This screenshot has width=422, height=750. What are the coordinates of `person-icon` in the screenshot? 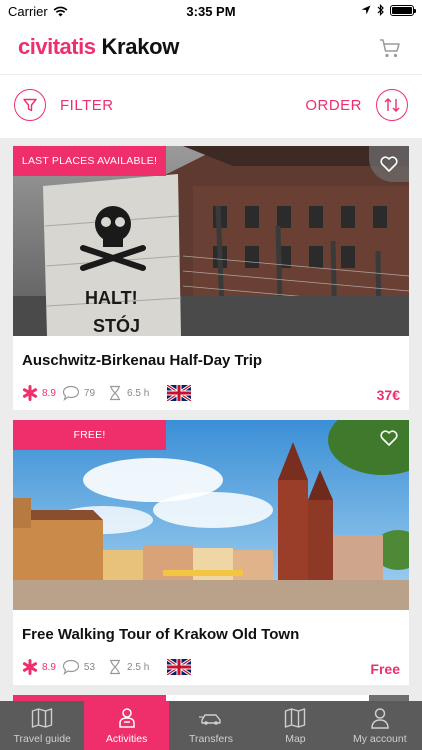 It's located at (127, 718).